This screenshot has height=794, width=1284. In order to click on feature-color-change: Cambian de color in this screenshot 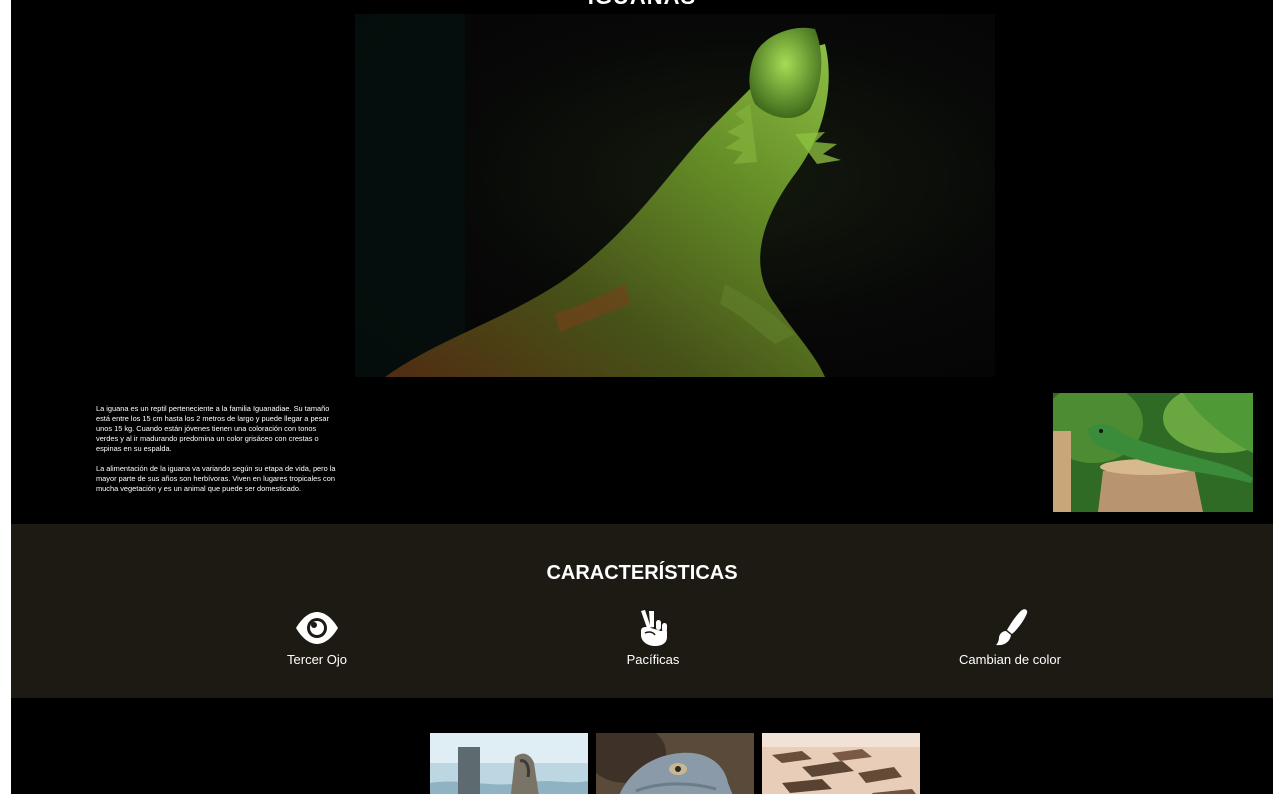, I will do `click(1010, 638)`.